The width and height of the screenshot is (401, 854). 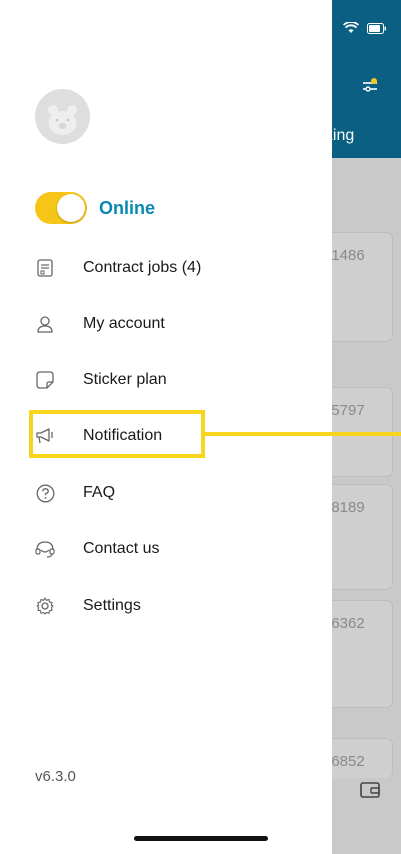 I want to click on menu-item-contact-us: Contact us, so click(x=97, y=549).